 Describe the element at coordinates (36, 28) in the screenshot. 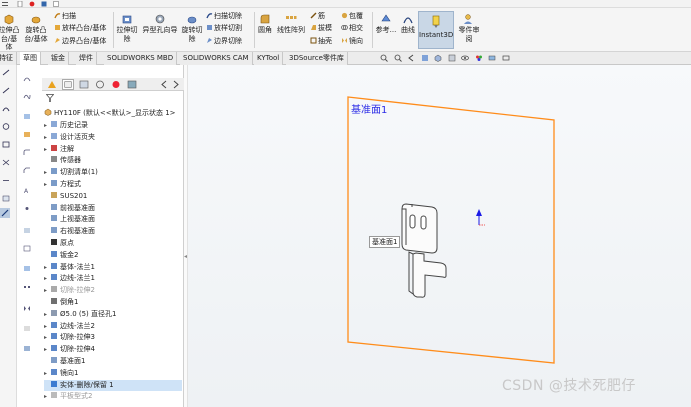

I see `revolve-boss-button: 旋转凸台/基体` at that location.